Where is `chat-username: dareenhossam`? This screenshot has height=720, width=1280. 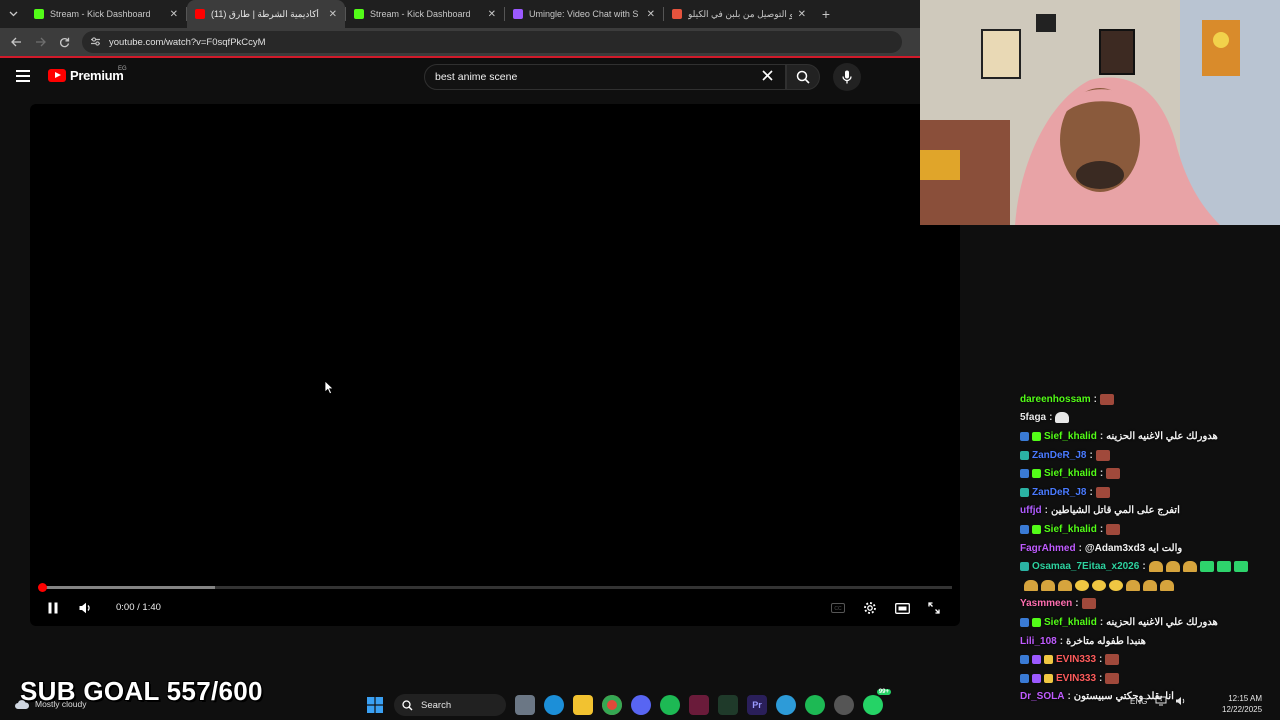
chat-username: dareenhossam is located at coordinates (1055, 399).